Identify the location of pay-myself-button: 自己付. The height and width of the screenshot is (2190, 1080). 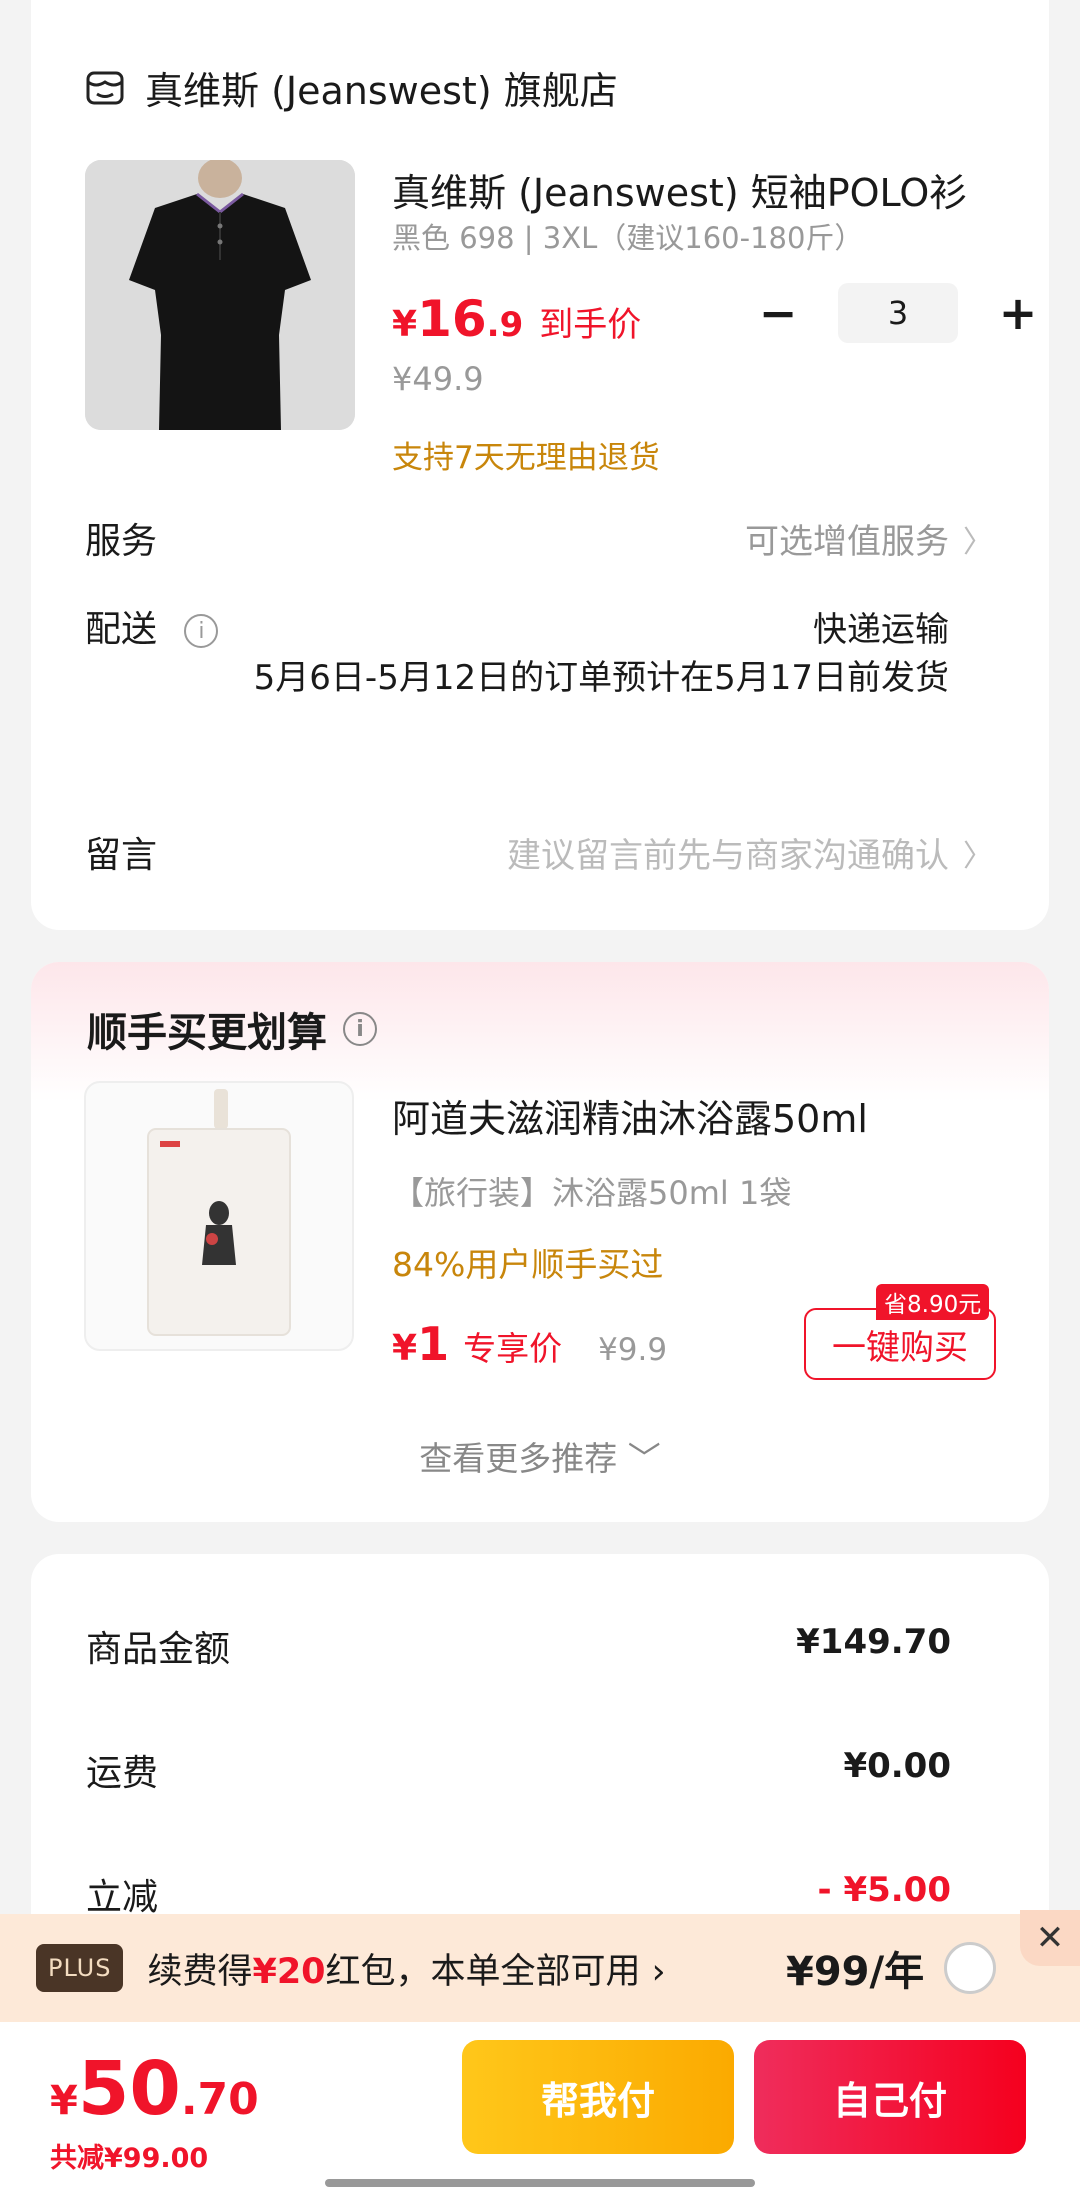
(890, 2097).